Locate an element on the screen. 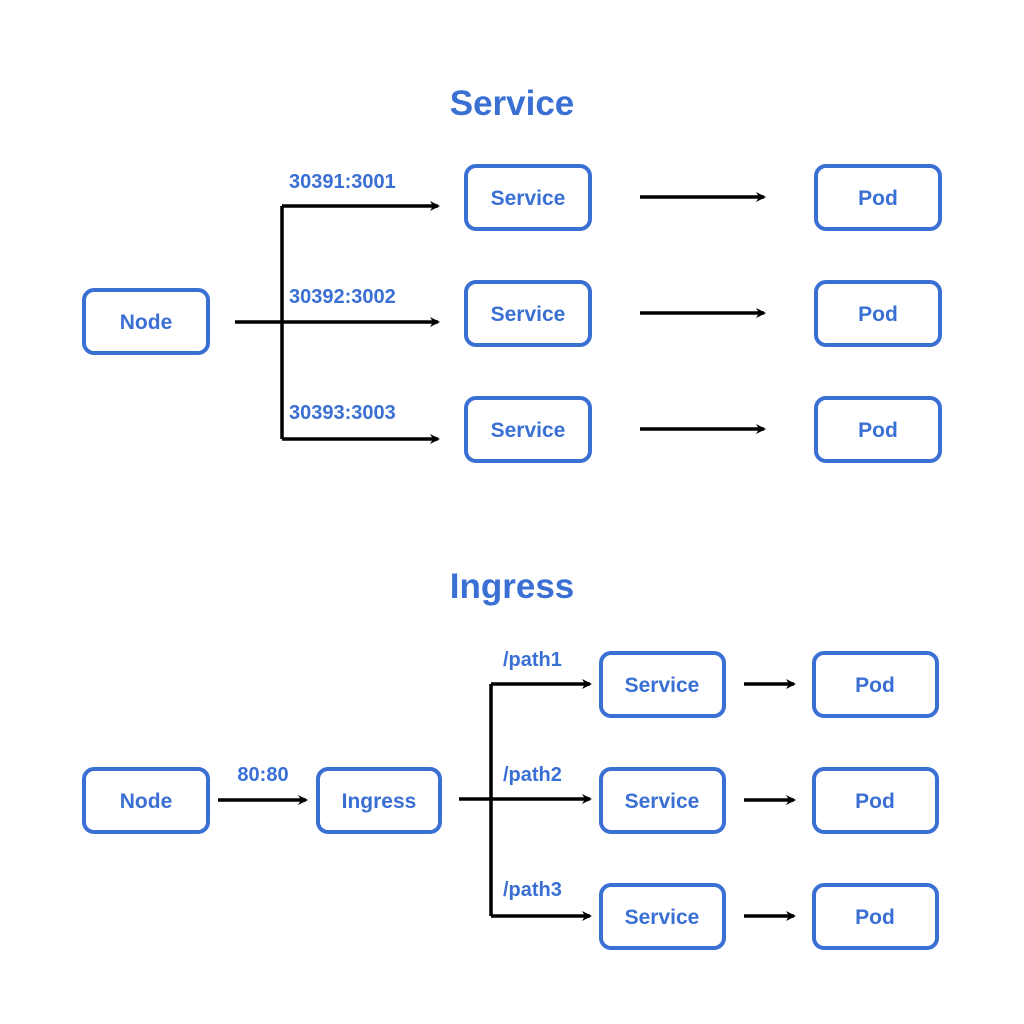 This screenshot has height=1024, width=1024. ingress-pod-label-3: Pod is located at coordinates (875, 917).